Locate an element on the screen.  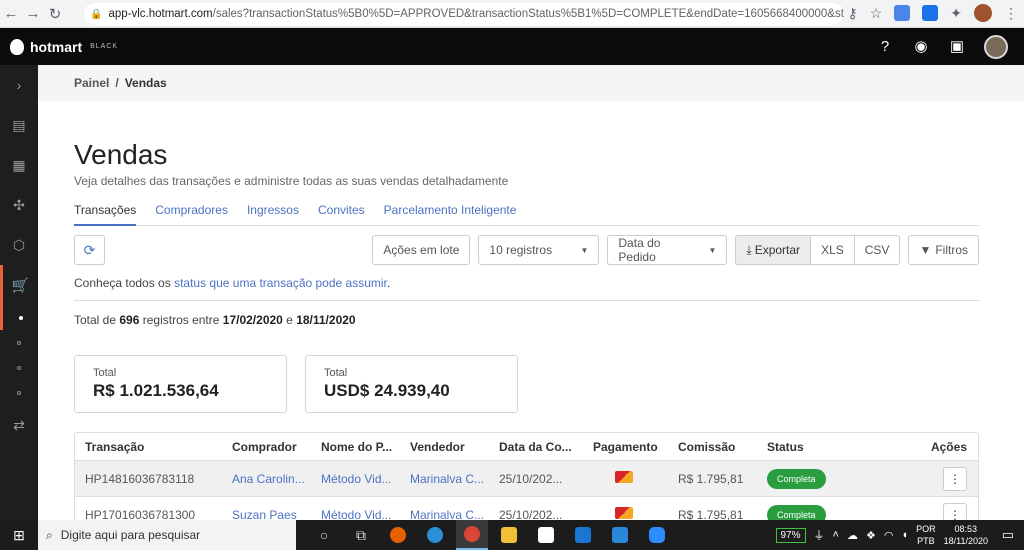
extension-2-icon is located at coordinates (930, 13).